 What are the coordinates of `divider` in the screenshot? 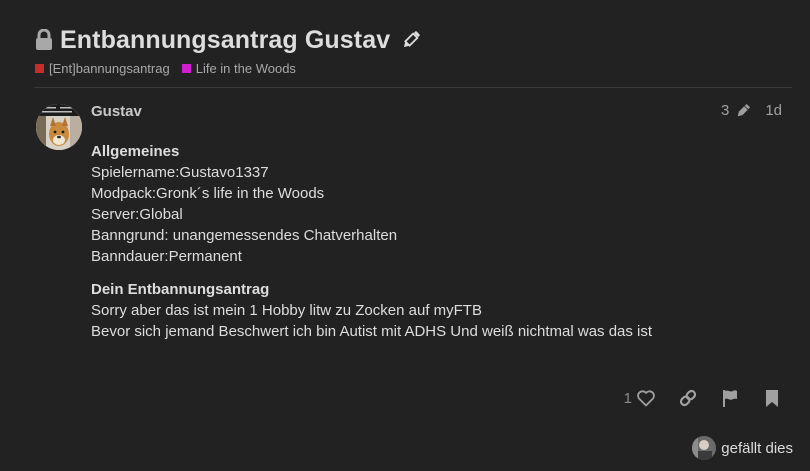 It's located at (413, 87).